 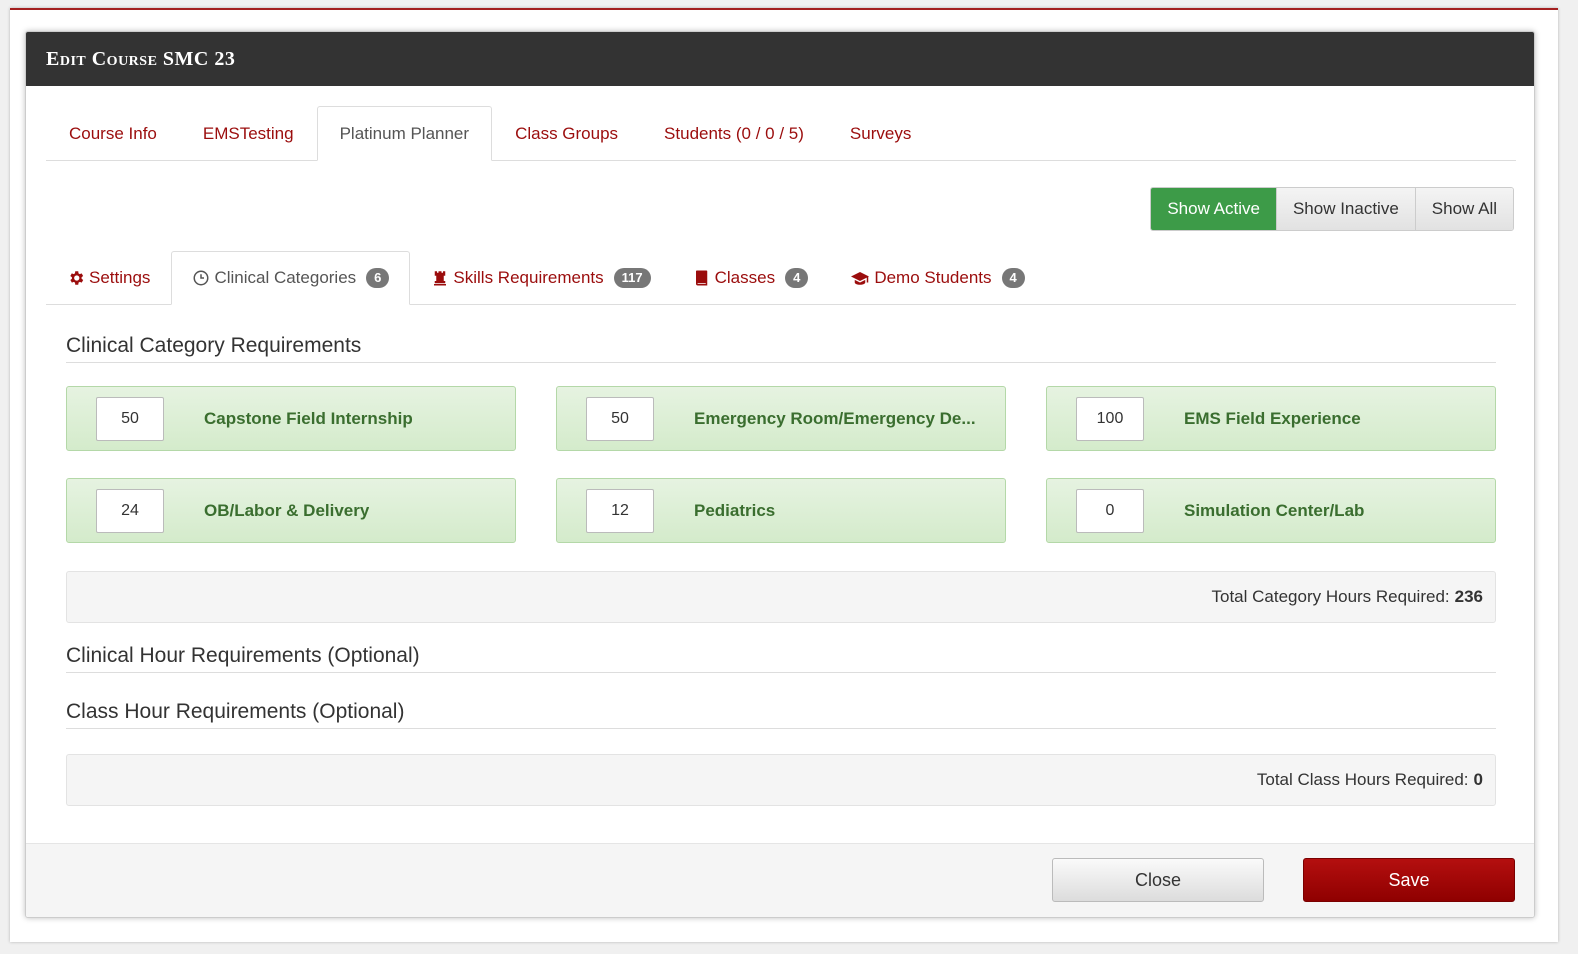 I want to click on active-filter-group: Show Active Show Inactive Show All, so click(x=1332, y=209).